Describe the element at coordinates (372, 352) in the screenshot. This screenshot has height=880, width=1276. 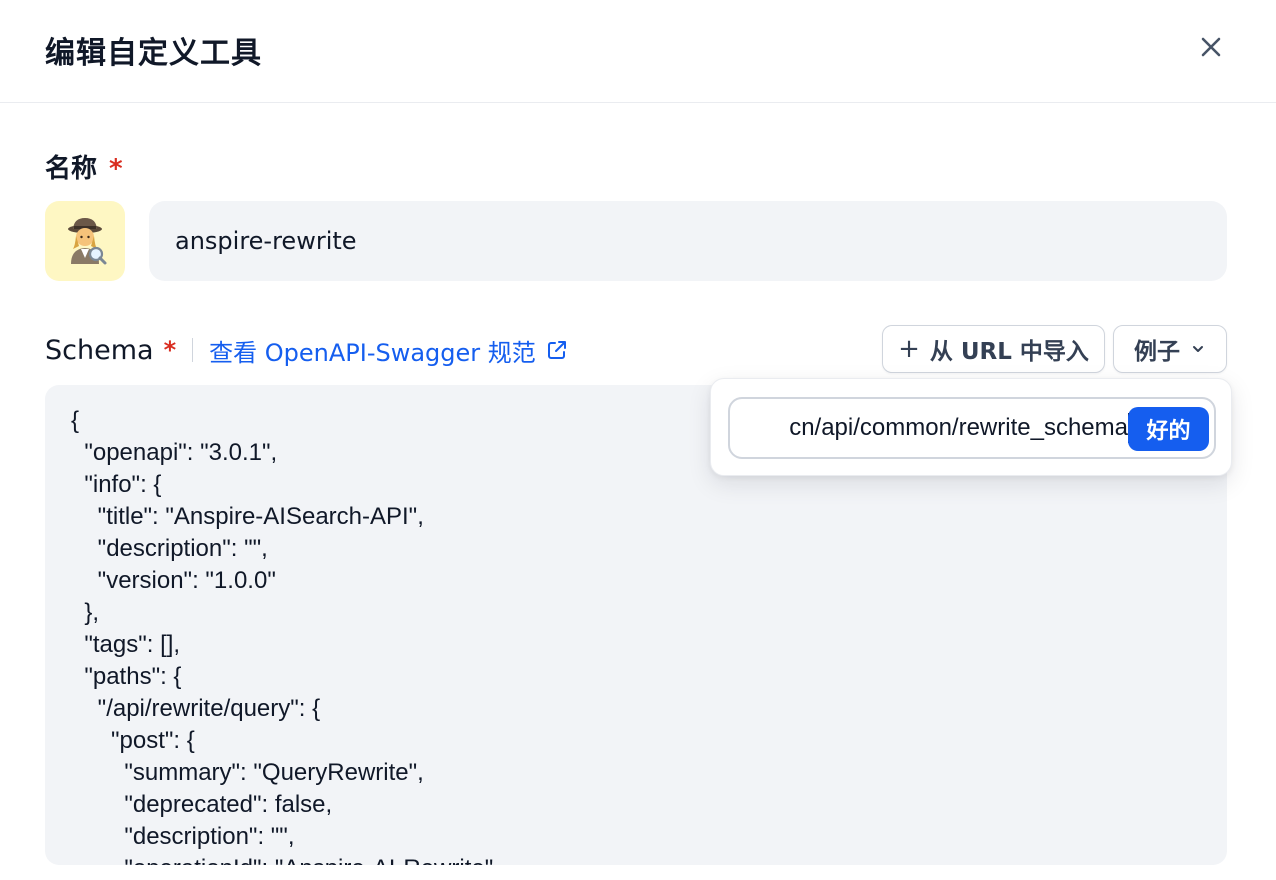
I see `openapi-spec-link-text: 查看 OpenAPI-Swagger 规范` at that location.